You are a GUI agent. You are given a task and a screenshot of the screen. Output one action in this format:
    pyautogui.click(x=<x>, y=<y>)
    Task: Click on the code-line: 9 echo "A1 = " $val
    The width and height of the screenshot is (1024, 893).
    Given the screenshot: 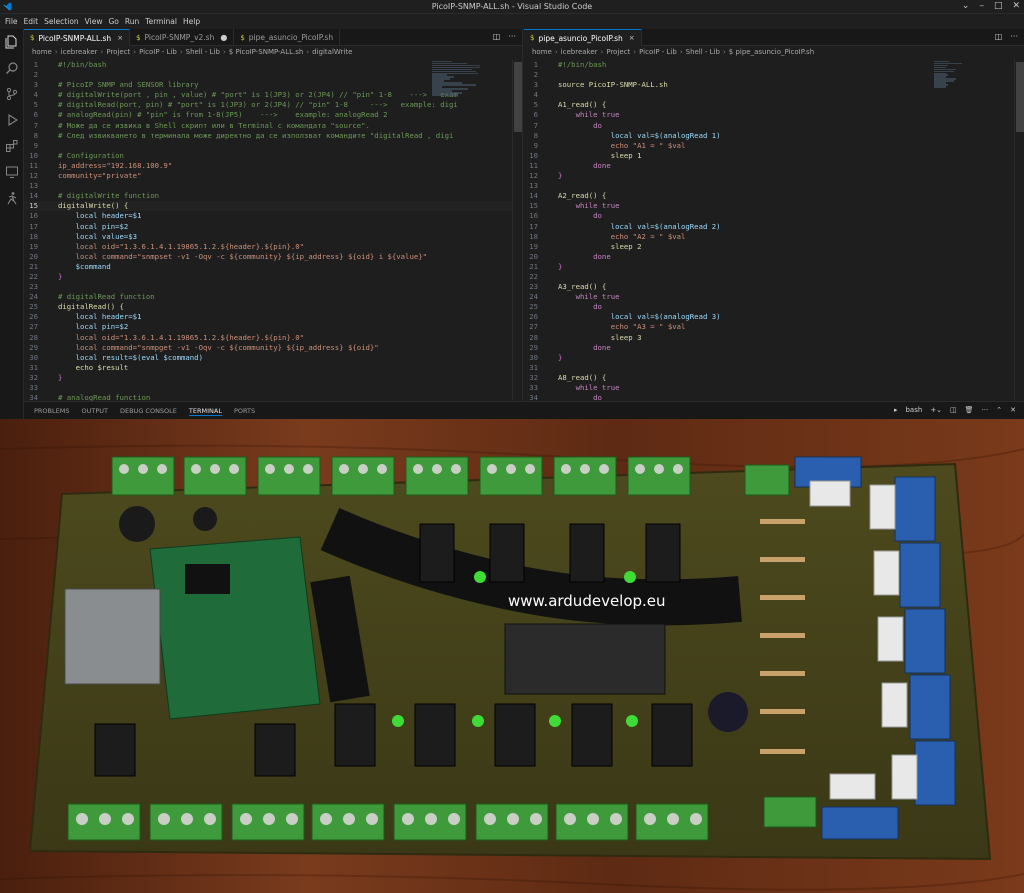 What is the action you would take?
    pyautogui.click(x=774, y=146)
    